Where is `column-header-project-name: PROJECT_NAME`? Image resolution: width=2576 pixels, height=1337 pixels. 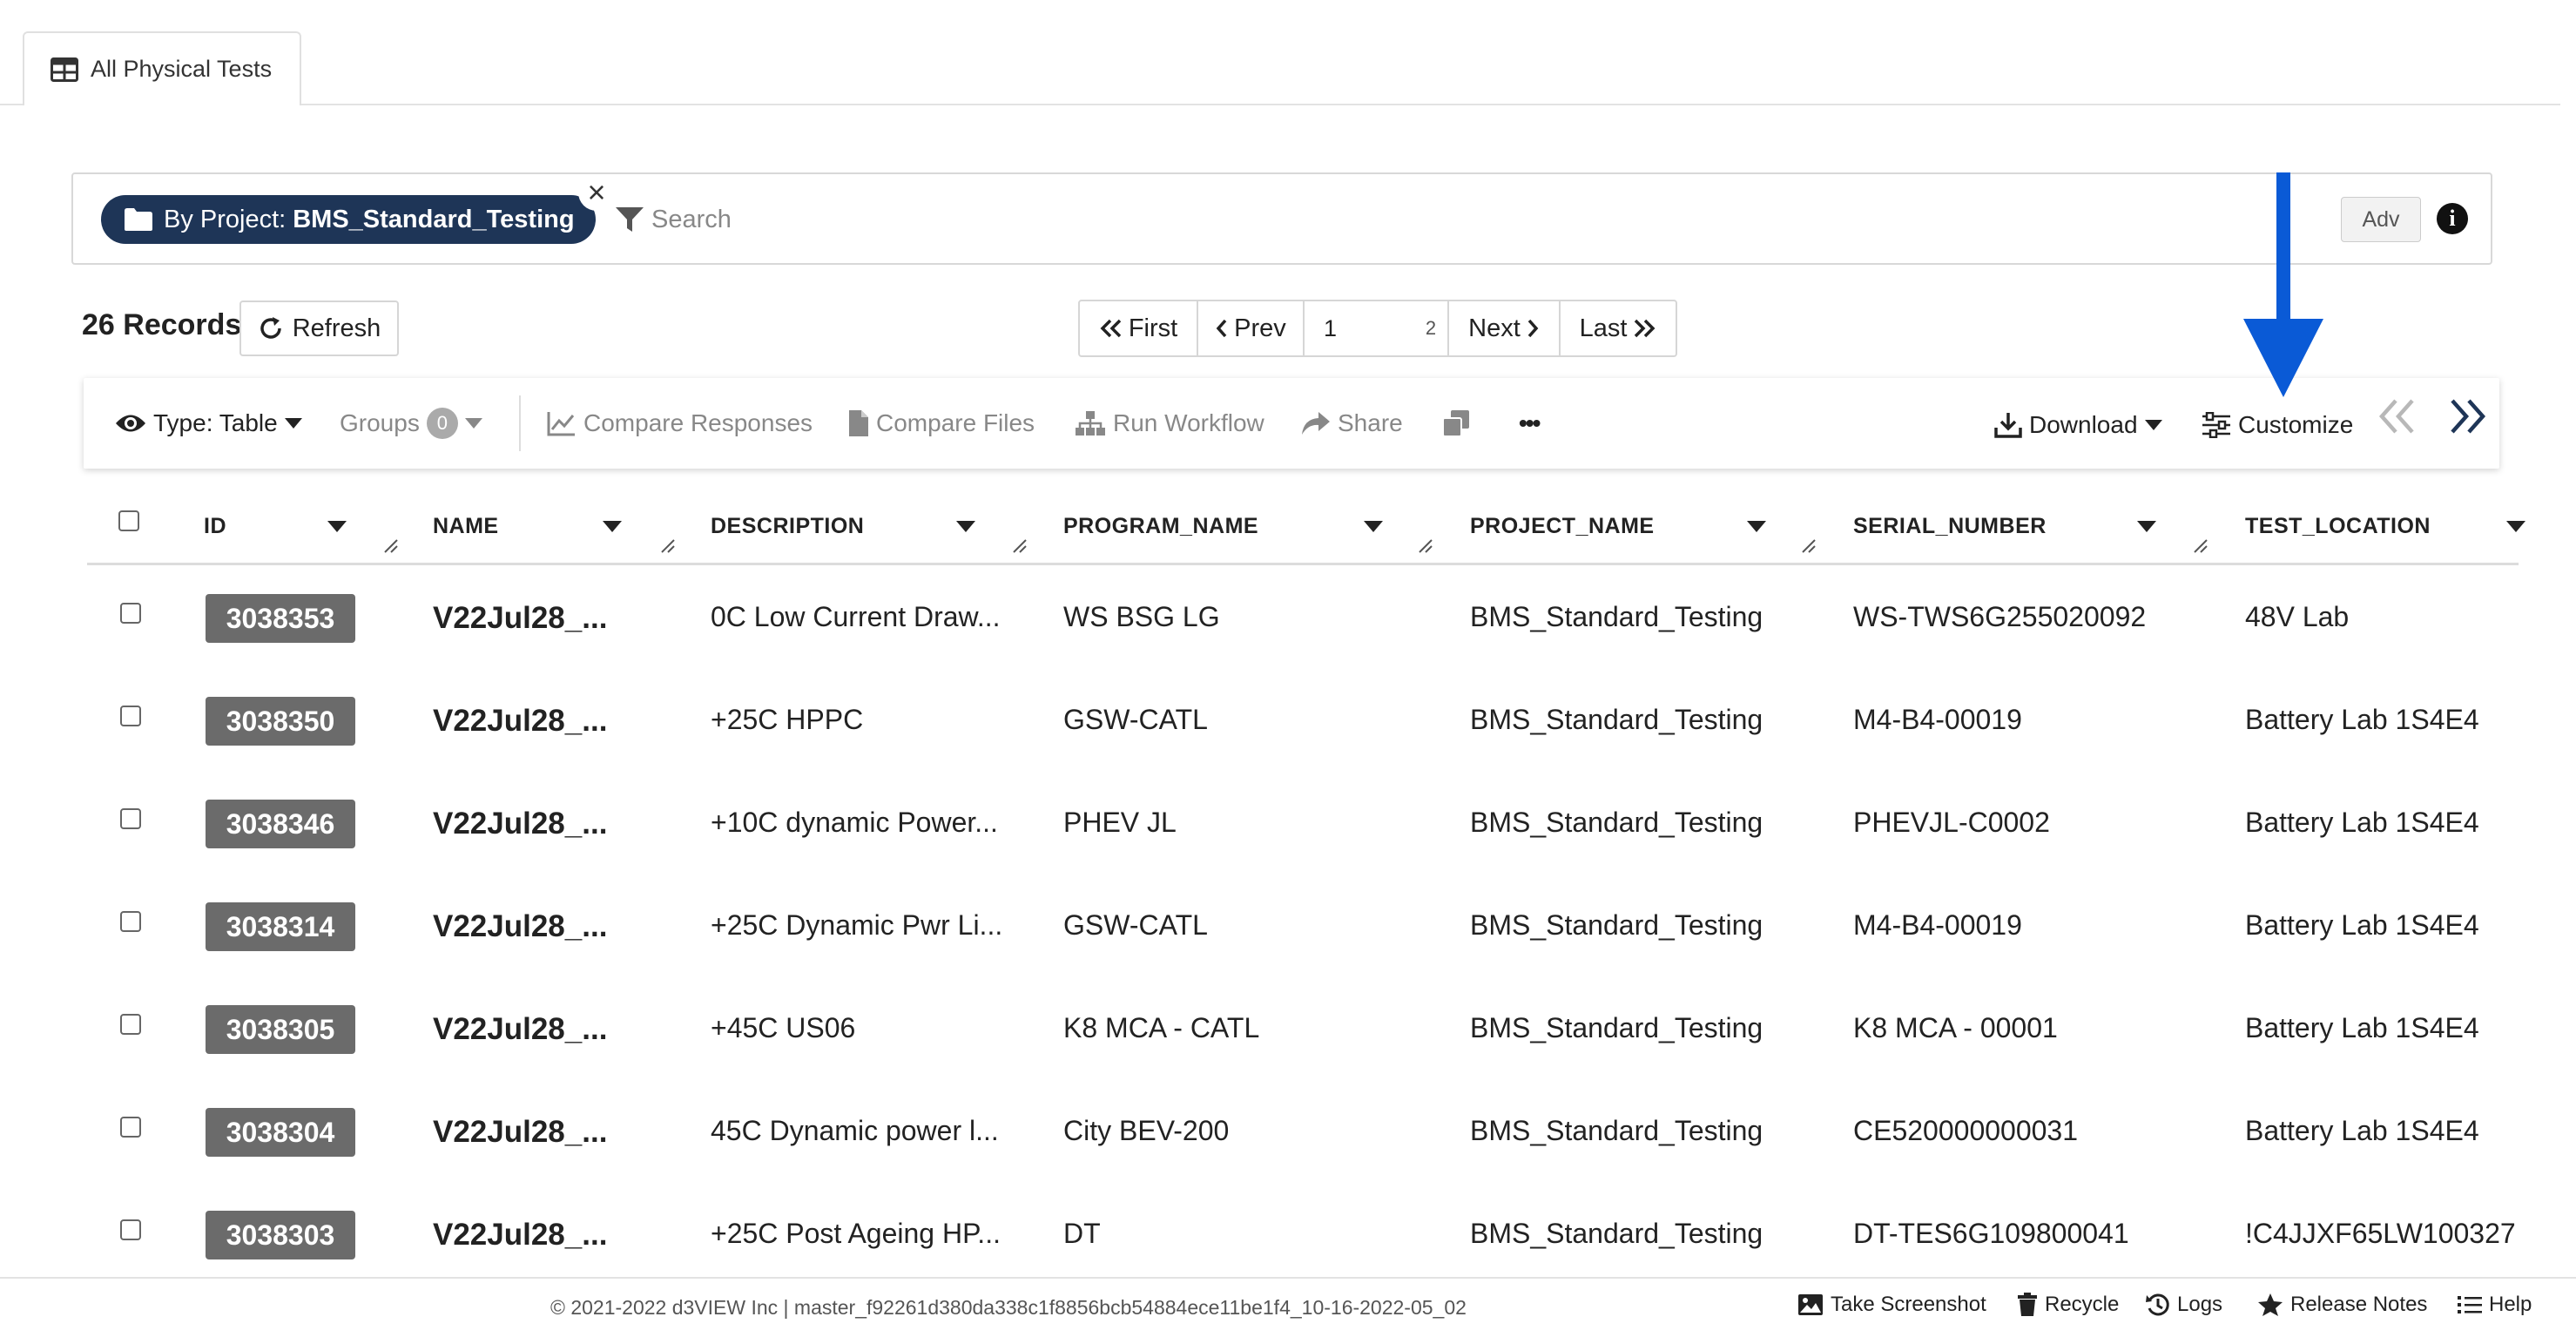
column-header-project-name: PROJECT_NAME is located at coordinates (1562, 526).